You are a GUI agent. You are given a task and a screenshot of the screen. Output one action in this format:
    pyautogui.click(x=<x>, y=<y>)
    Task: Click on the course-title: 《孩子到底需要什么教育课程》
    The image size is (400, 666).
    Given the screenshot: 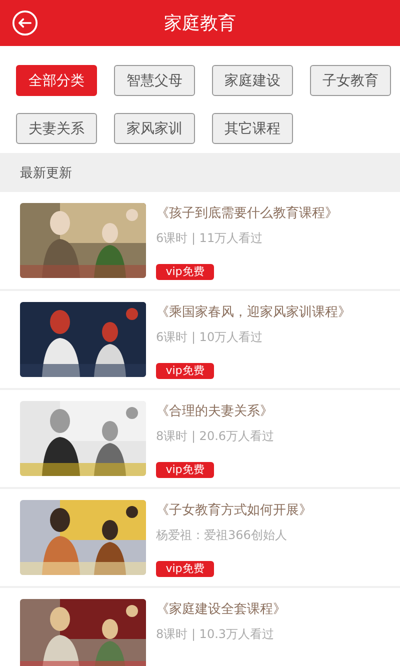 What is the action you would take?
    pyautogui.click(x=247, y=213)
    